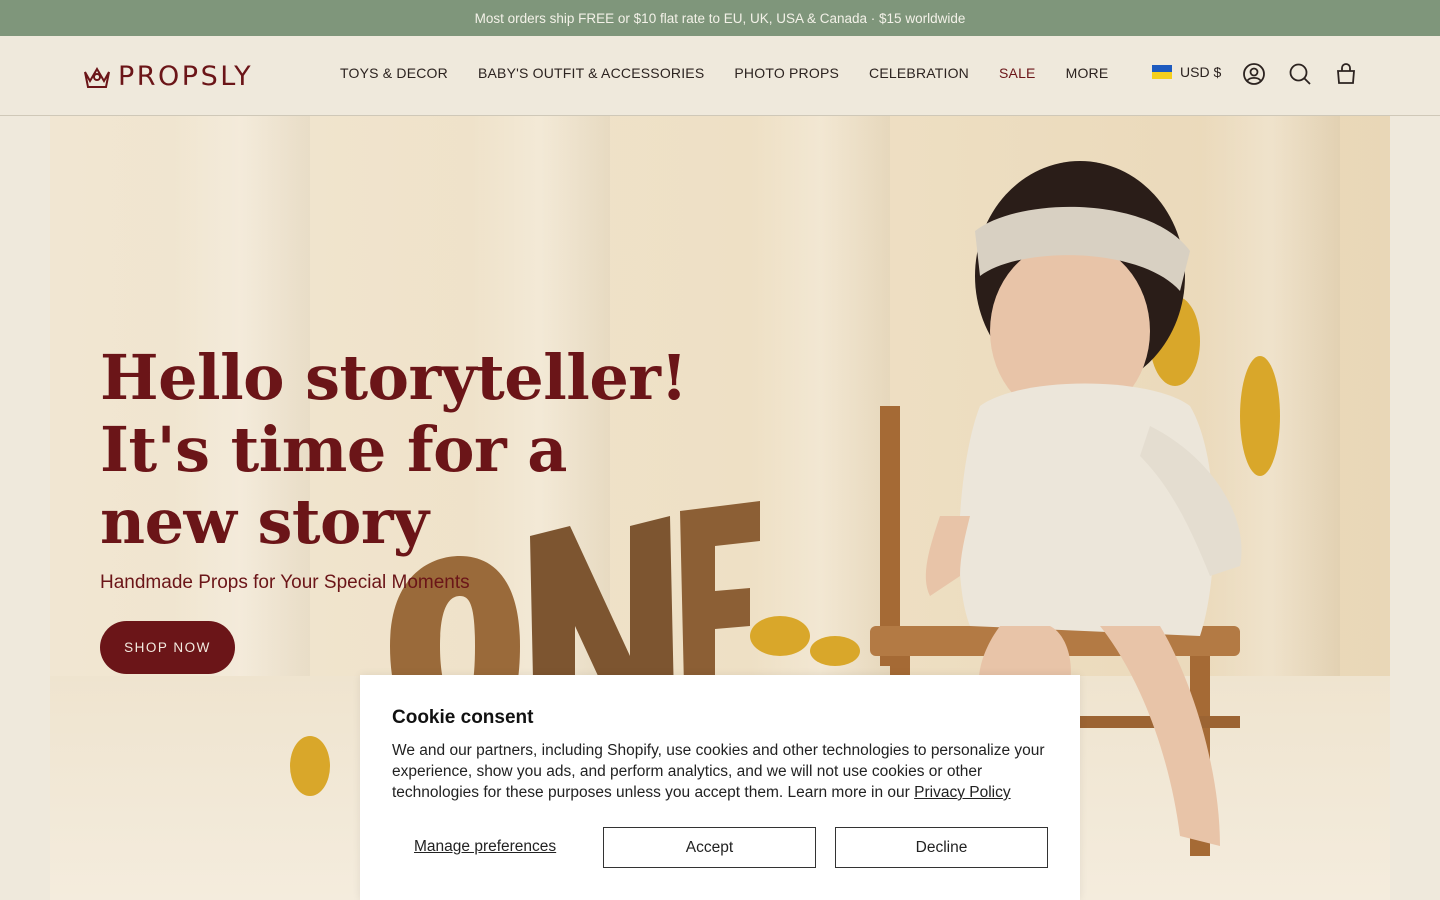 This screenshot has width=1440, height=900. What do you see at coordinates (333, 449) in the screenshot?
I see `hero-heading-line: It's time for a` at bounding box center [333, 449].